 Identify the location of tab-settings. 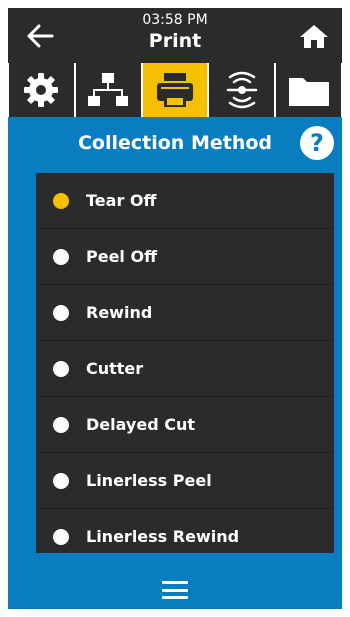
(41, 90).